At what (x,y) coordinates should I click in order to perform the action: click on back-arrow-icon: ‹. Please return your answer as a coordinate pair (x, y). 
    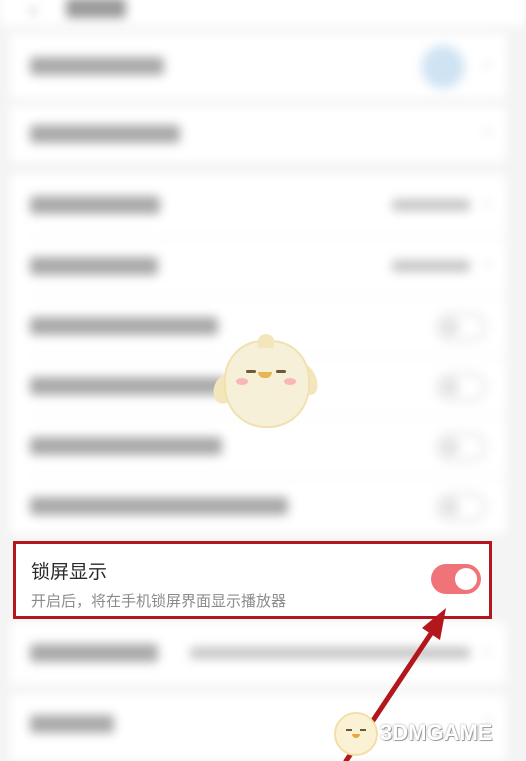
    Looking at the image, I should click on (38, 10).